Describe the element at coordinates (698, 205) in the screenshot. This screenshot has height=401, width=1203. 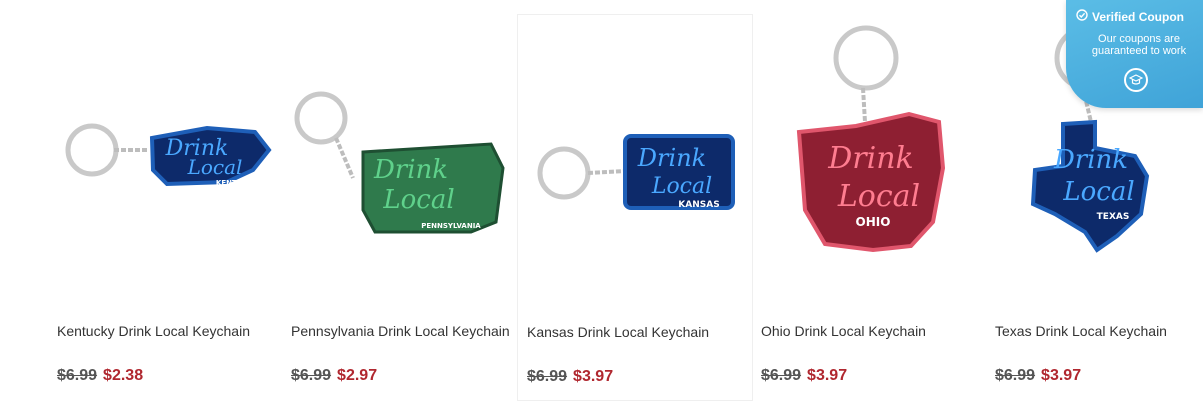
I see `svg-text: KANSAS` at that location.